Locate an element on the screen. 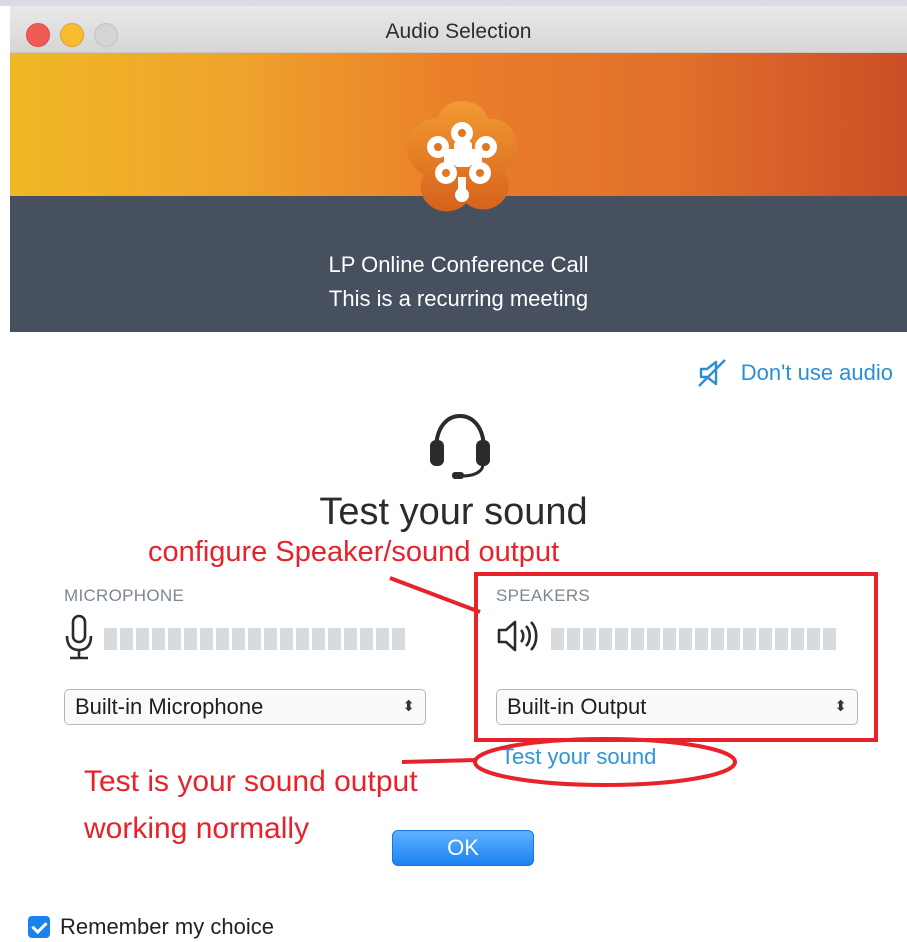 The width and height of the screenshot is (907, 942). ok-button: OK is located at coordinates (463, 848).